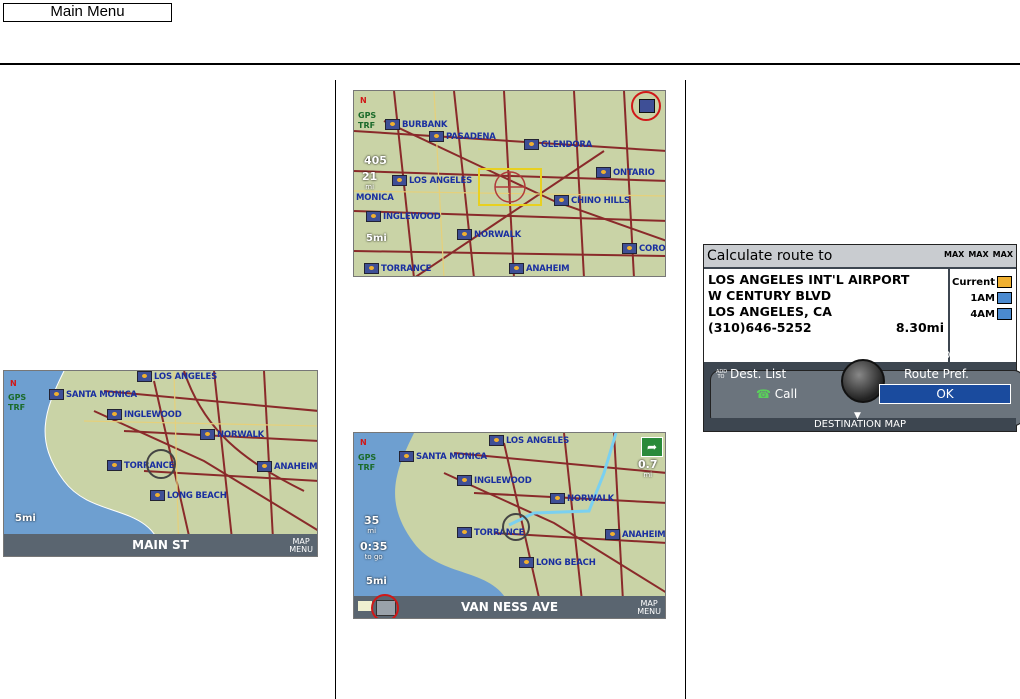  What do you see at coordinates (397, 268) in the screenshot?
I see `city-label: TORRANCE` at bounding box center [397, 268].